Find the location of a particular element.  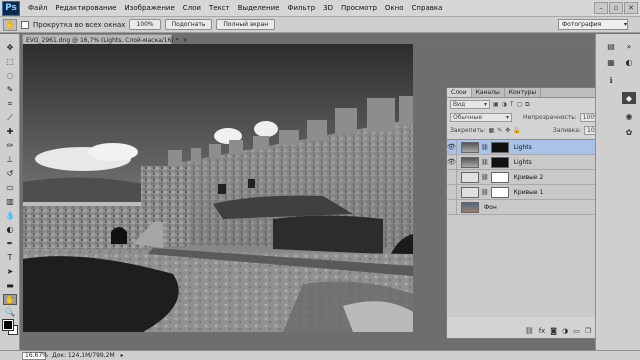

type-tool-icon: T is located at coordinates (10, 257).